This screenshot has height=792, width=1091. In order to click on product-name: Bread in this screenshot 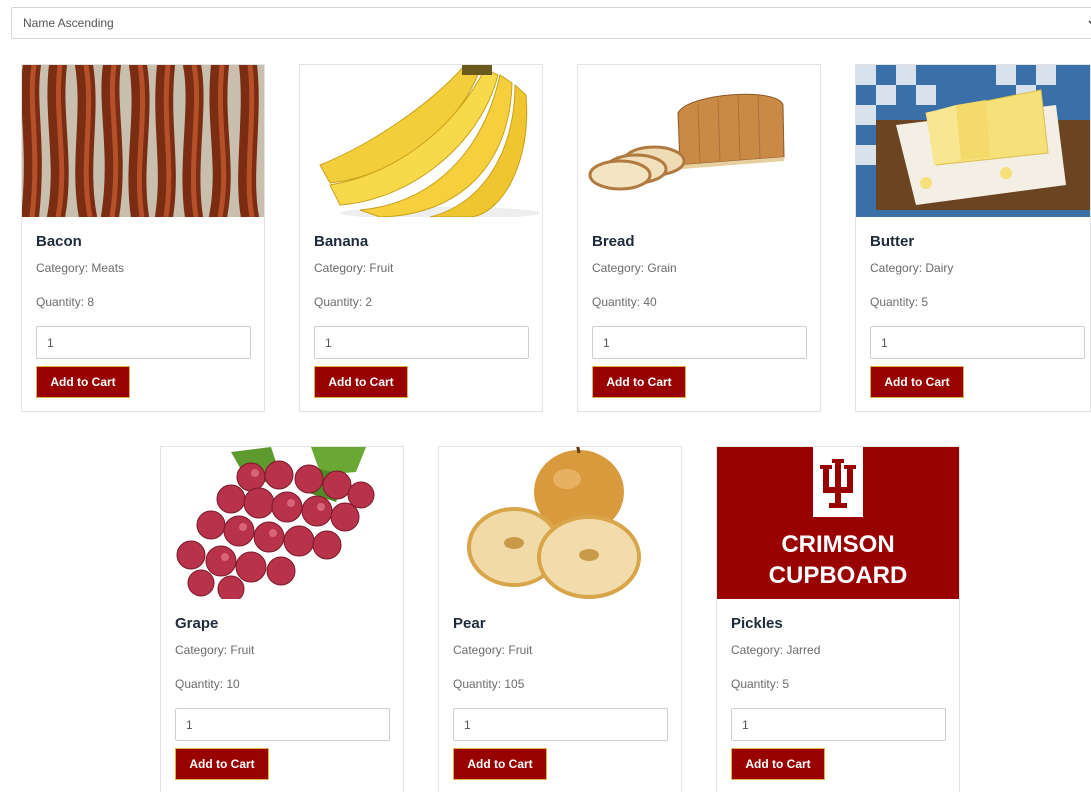, I will do `click(613, 241)`.